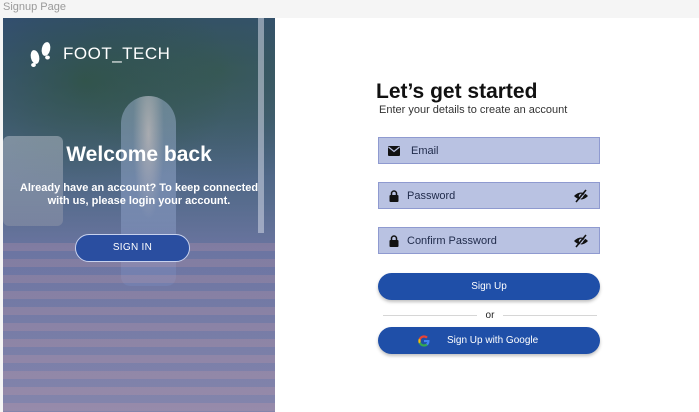  I want to click on email-field: Email, so click(489, 150).